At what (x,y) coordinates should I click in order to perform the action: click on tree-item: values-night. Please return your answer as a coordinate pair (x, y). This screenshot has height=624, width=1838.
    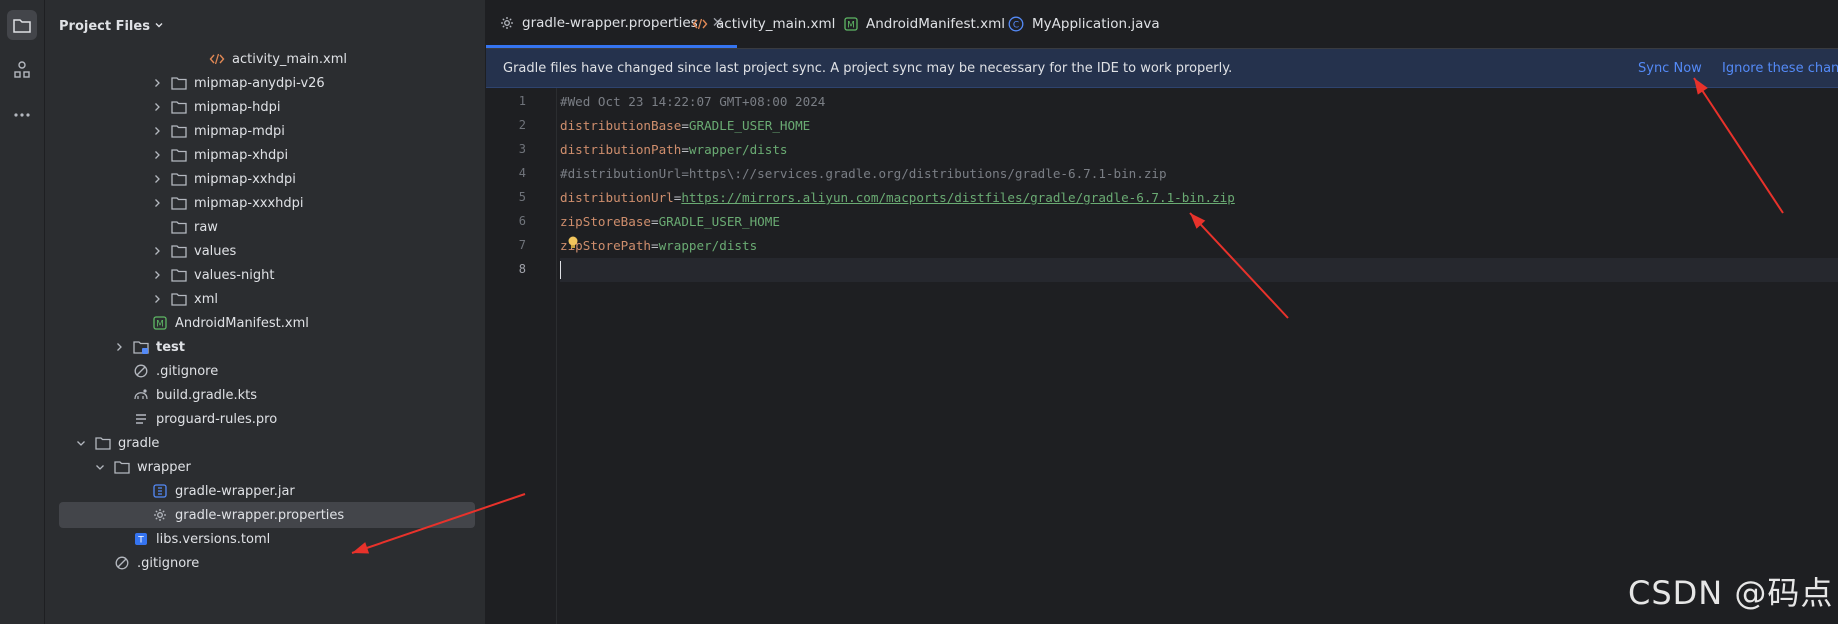
    Looking at the image, I should click on (260, 275).